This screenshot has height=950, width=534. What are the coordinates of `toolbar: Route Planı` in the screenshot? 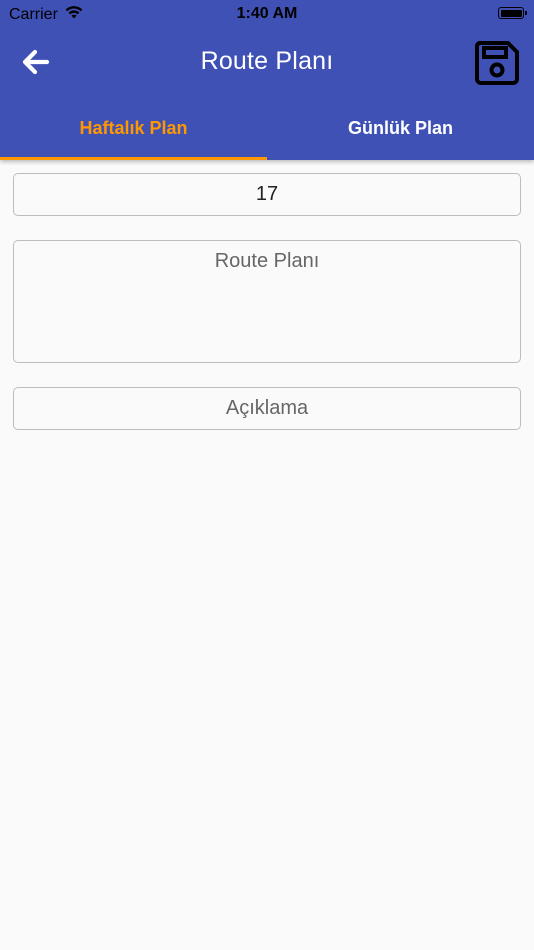 It's located at (267, 62).